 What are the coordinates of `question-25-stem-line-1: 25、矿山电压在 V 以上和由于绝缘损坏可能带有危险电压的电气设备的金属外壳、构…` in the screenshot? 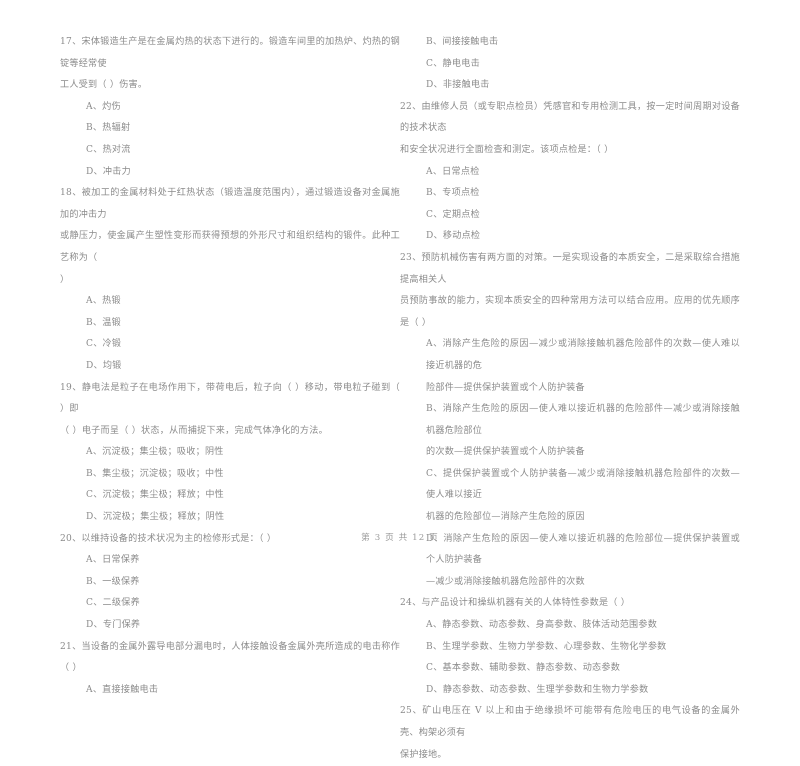 It's located at (570, 722).